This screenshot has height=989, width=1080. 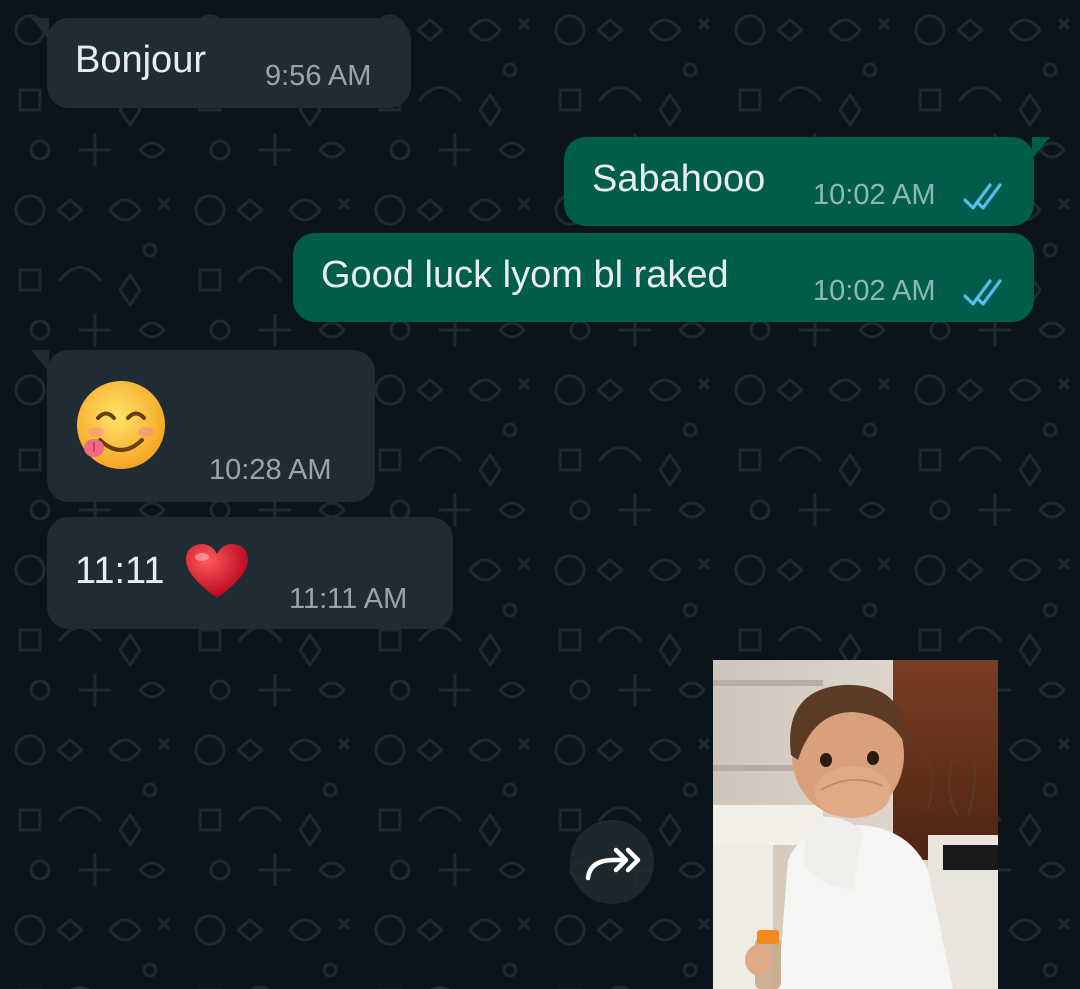 I want to click on forward-icon, so click(x=613, y=864).